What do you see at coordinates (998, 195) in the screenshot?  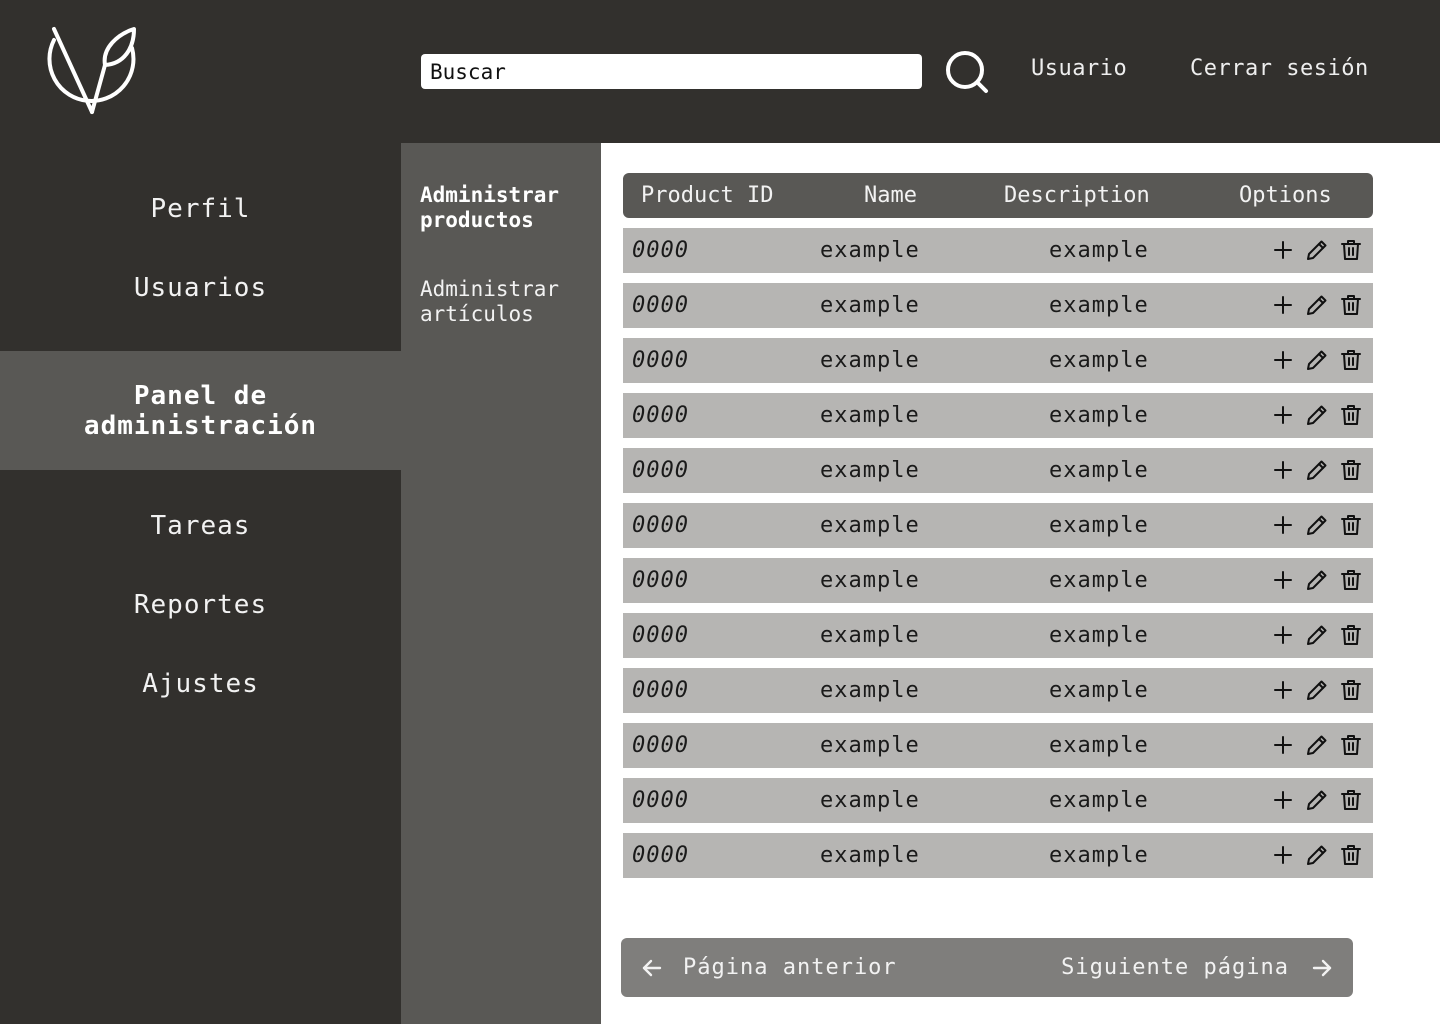 I see `table-header: Product ID Name Description Options` at bounding box center [998, 195].